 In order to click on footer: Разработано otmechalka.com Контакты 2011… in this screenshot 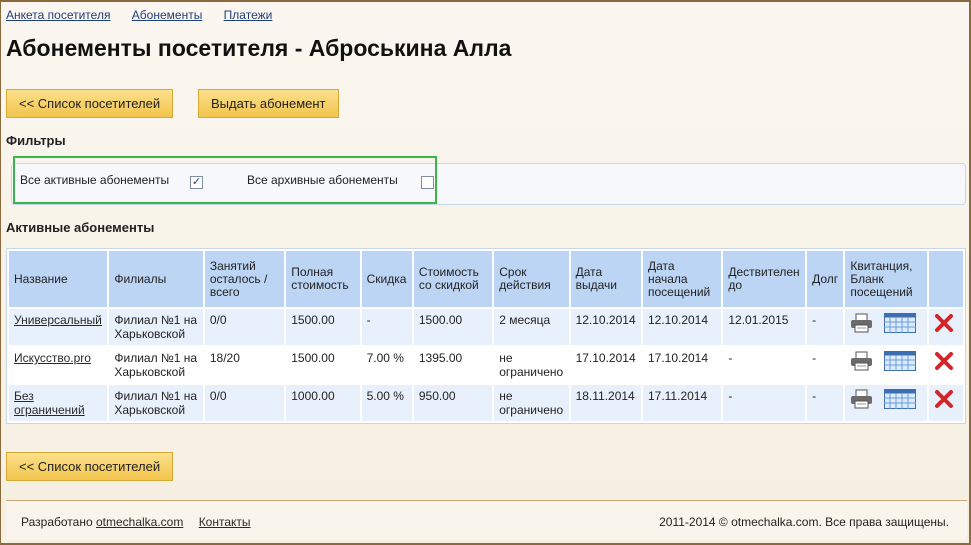, I will do `click(486, 520)`.